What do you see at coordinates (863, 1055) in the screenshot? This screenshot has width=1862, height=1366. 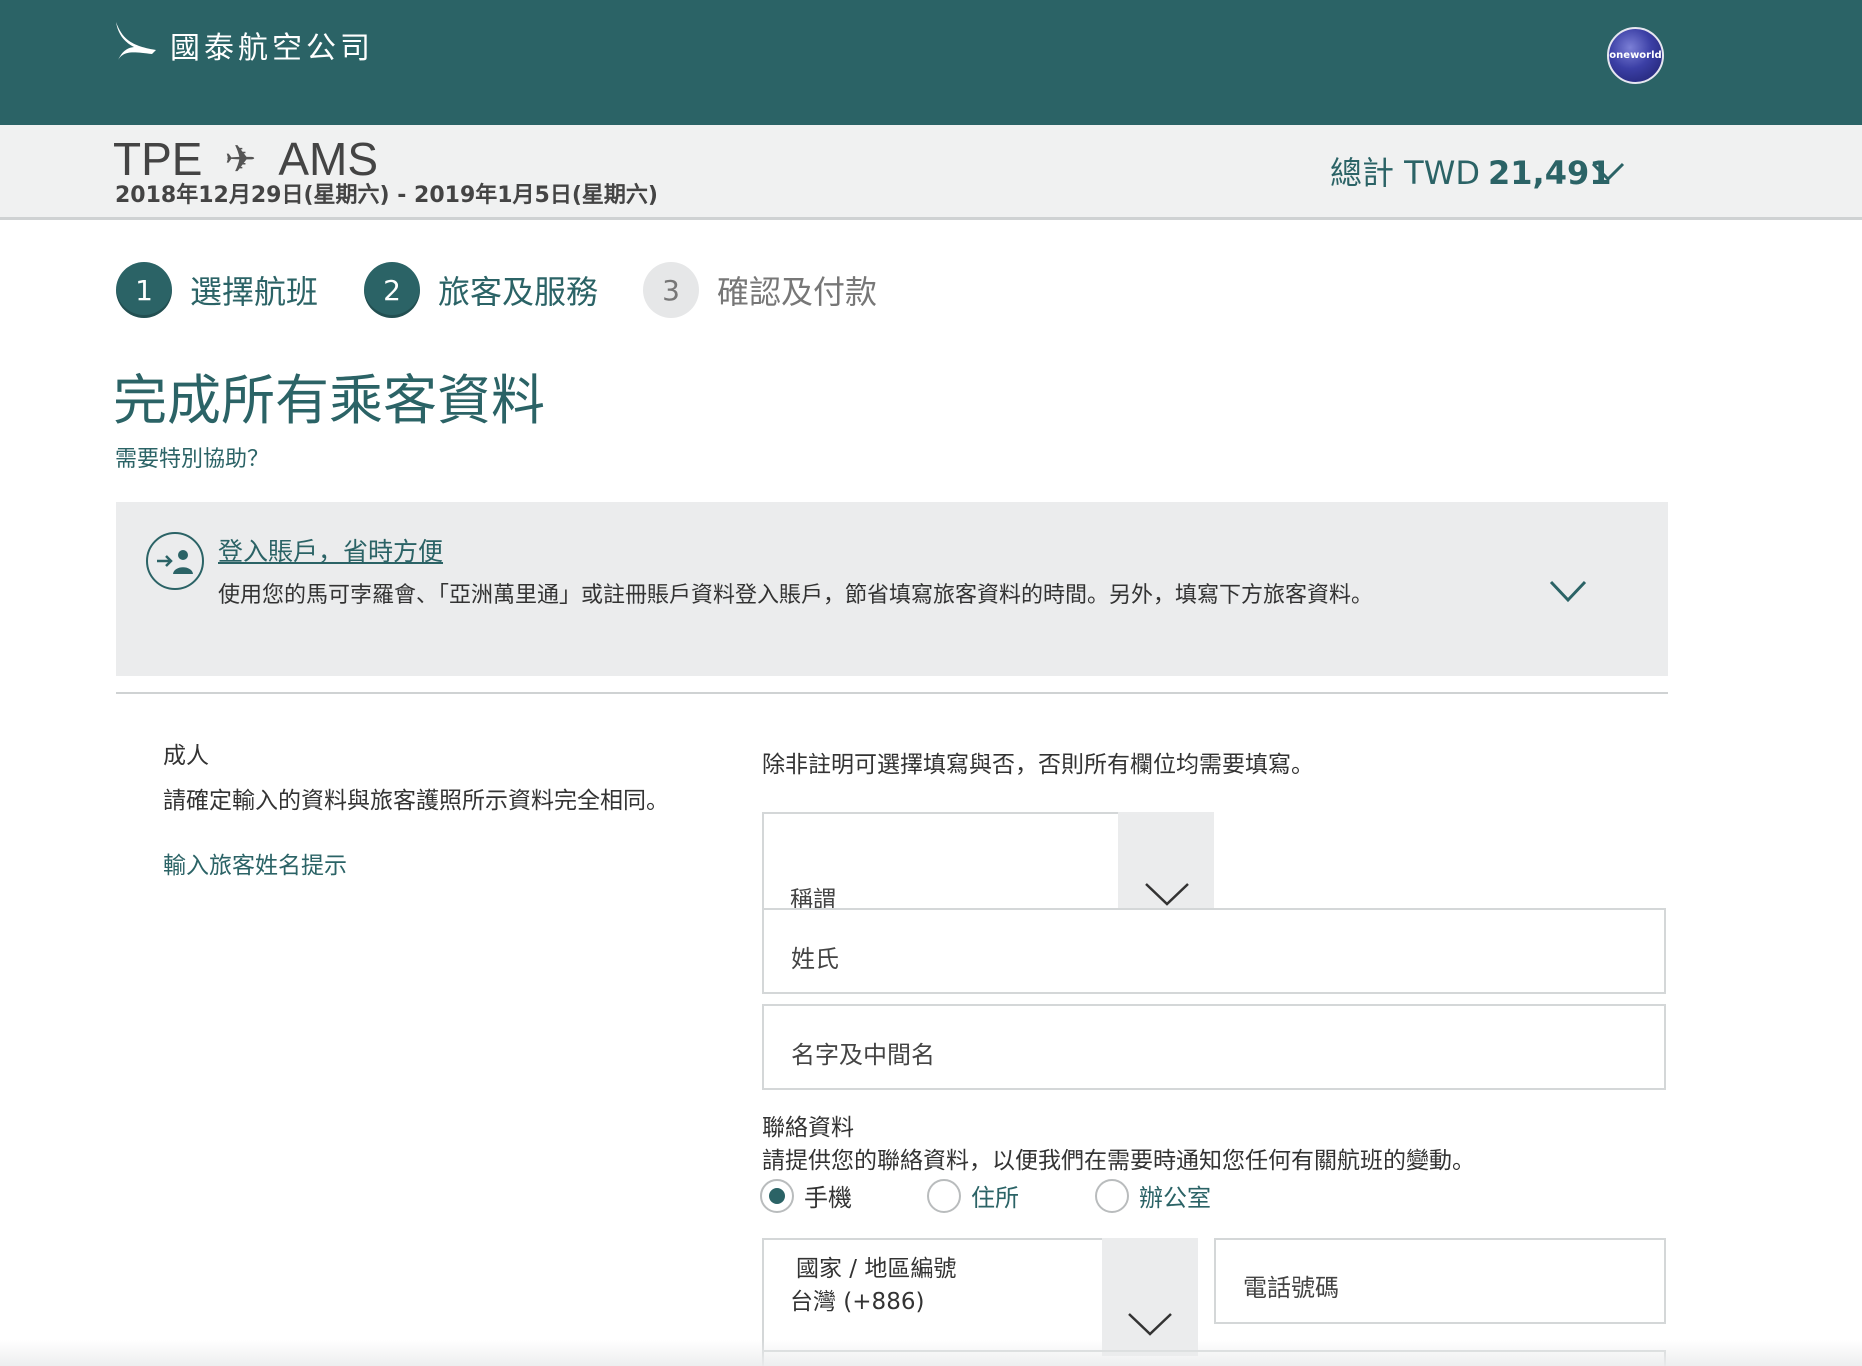 I see `given-name-label: 名字及中間名` at bounding box center [863, 1055].